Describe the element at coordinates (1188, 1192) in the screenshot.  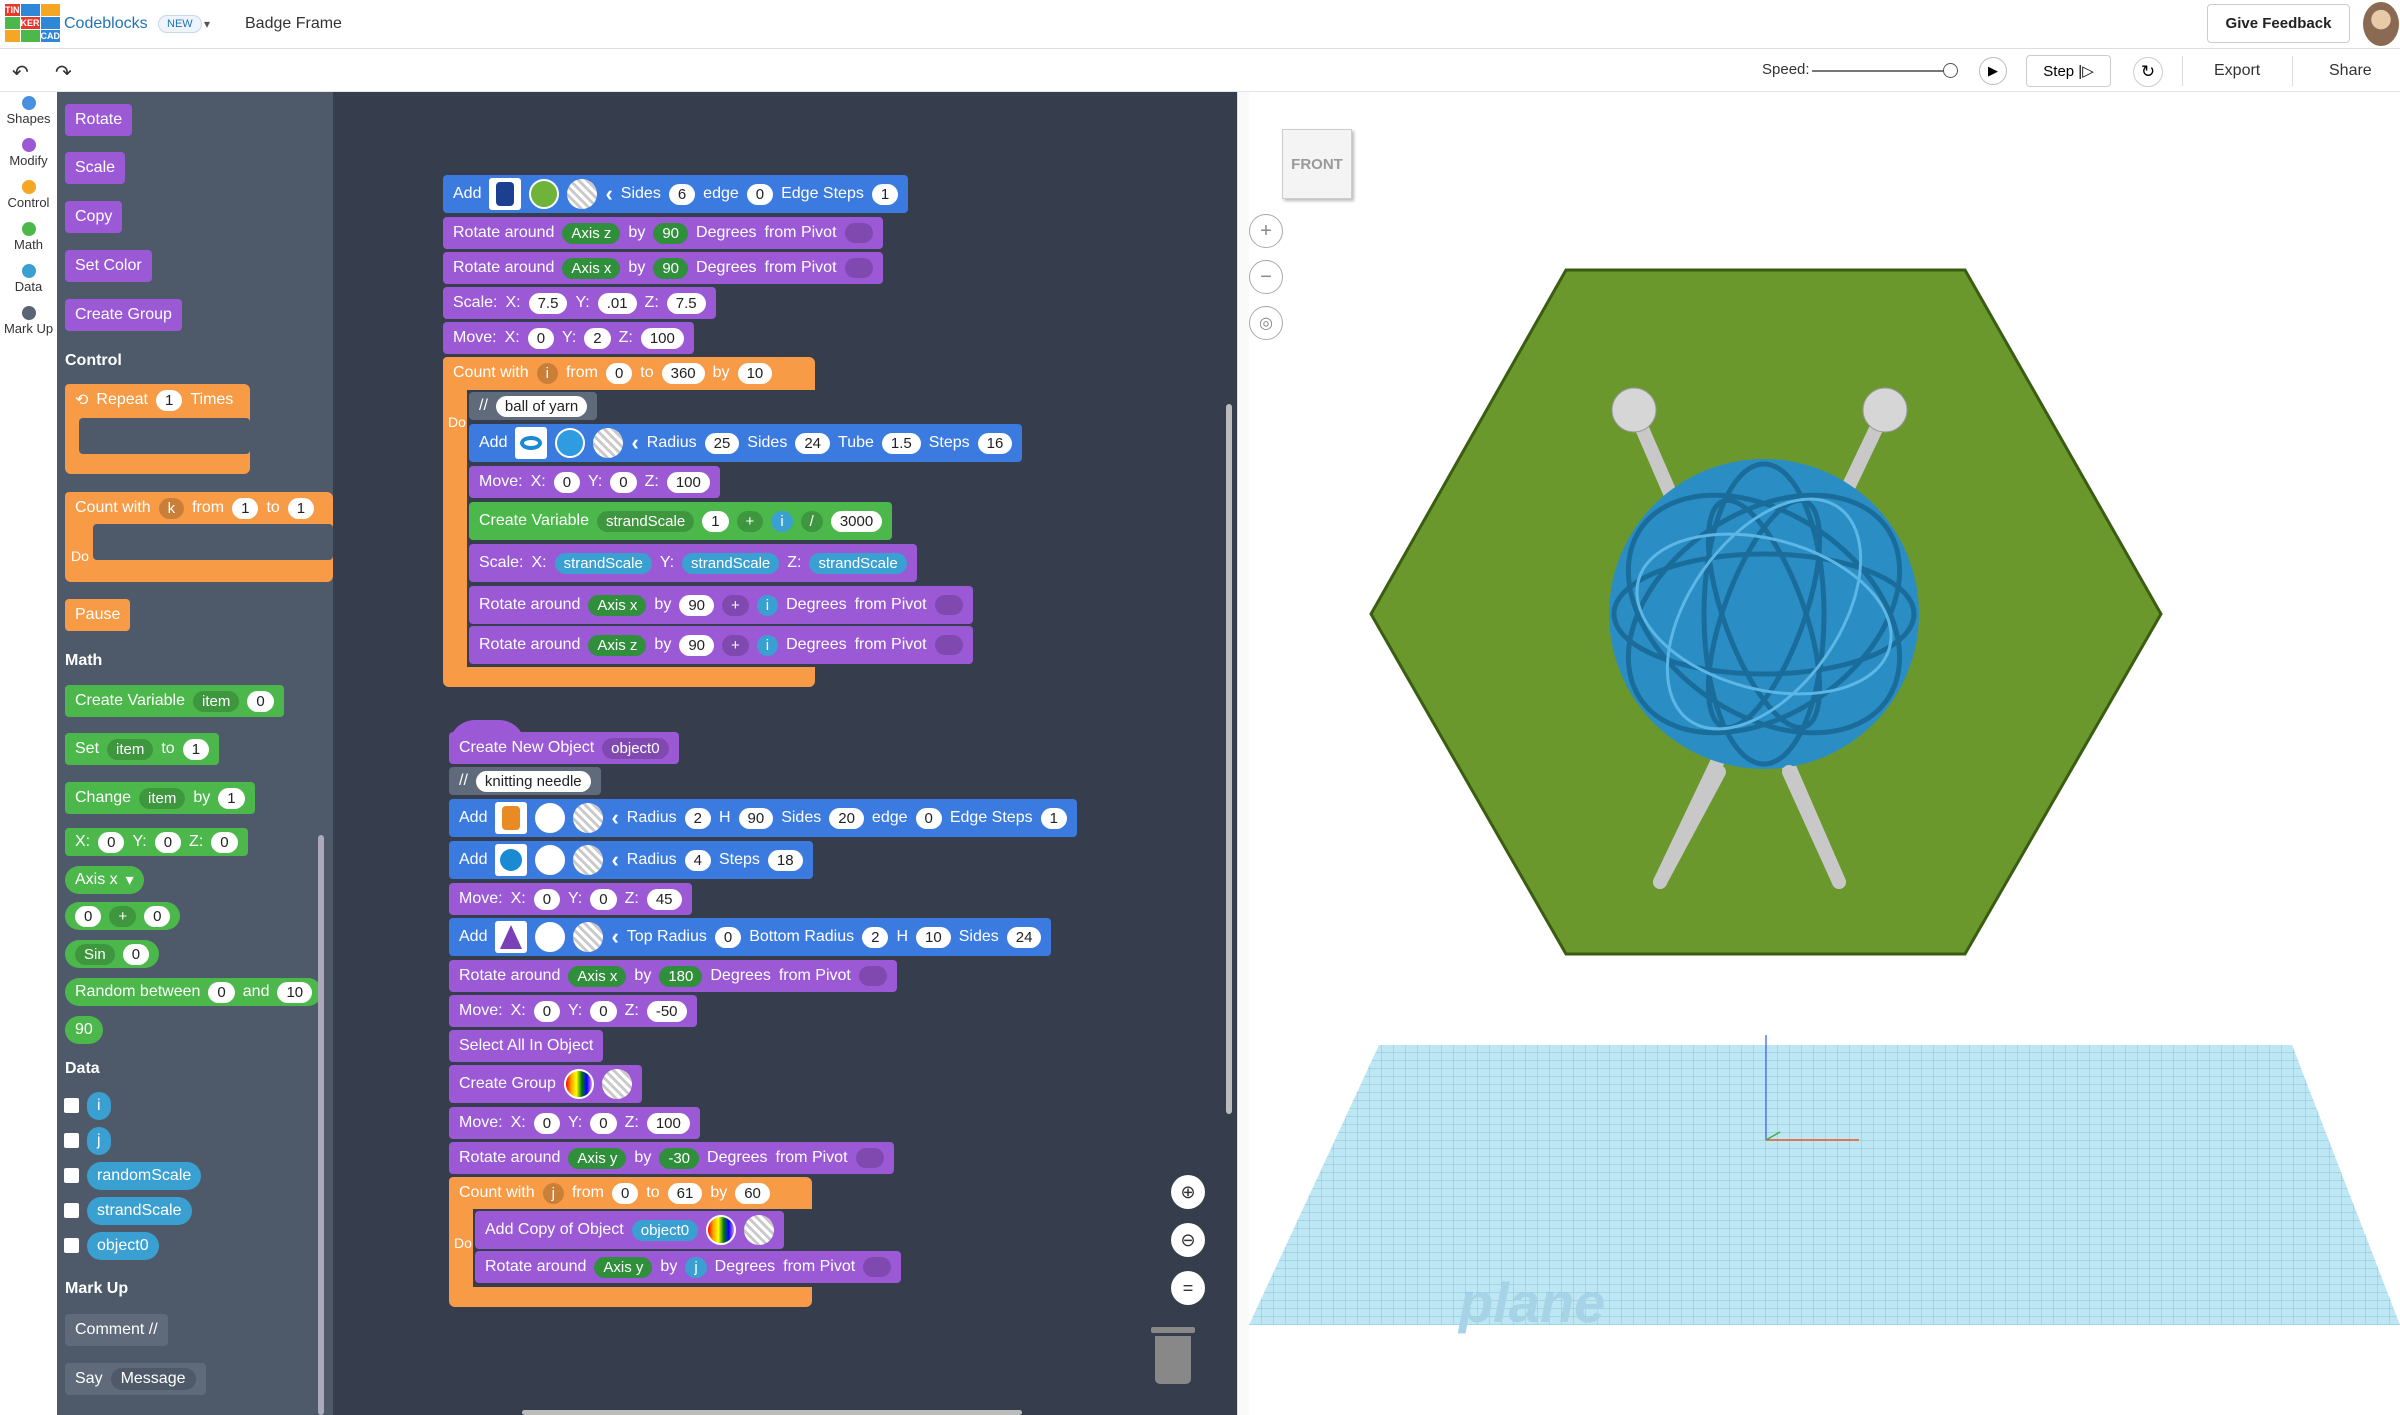
I see `zoom-in-icon: ⊕` at that location.